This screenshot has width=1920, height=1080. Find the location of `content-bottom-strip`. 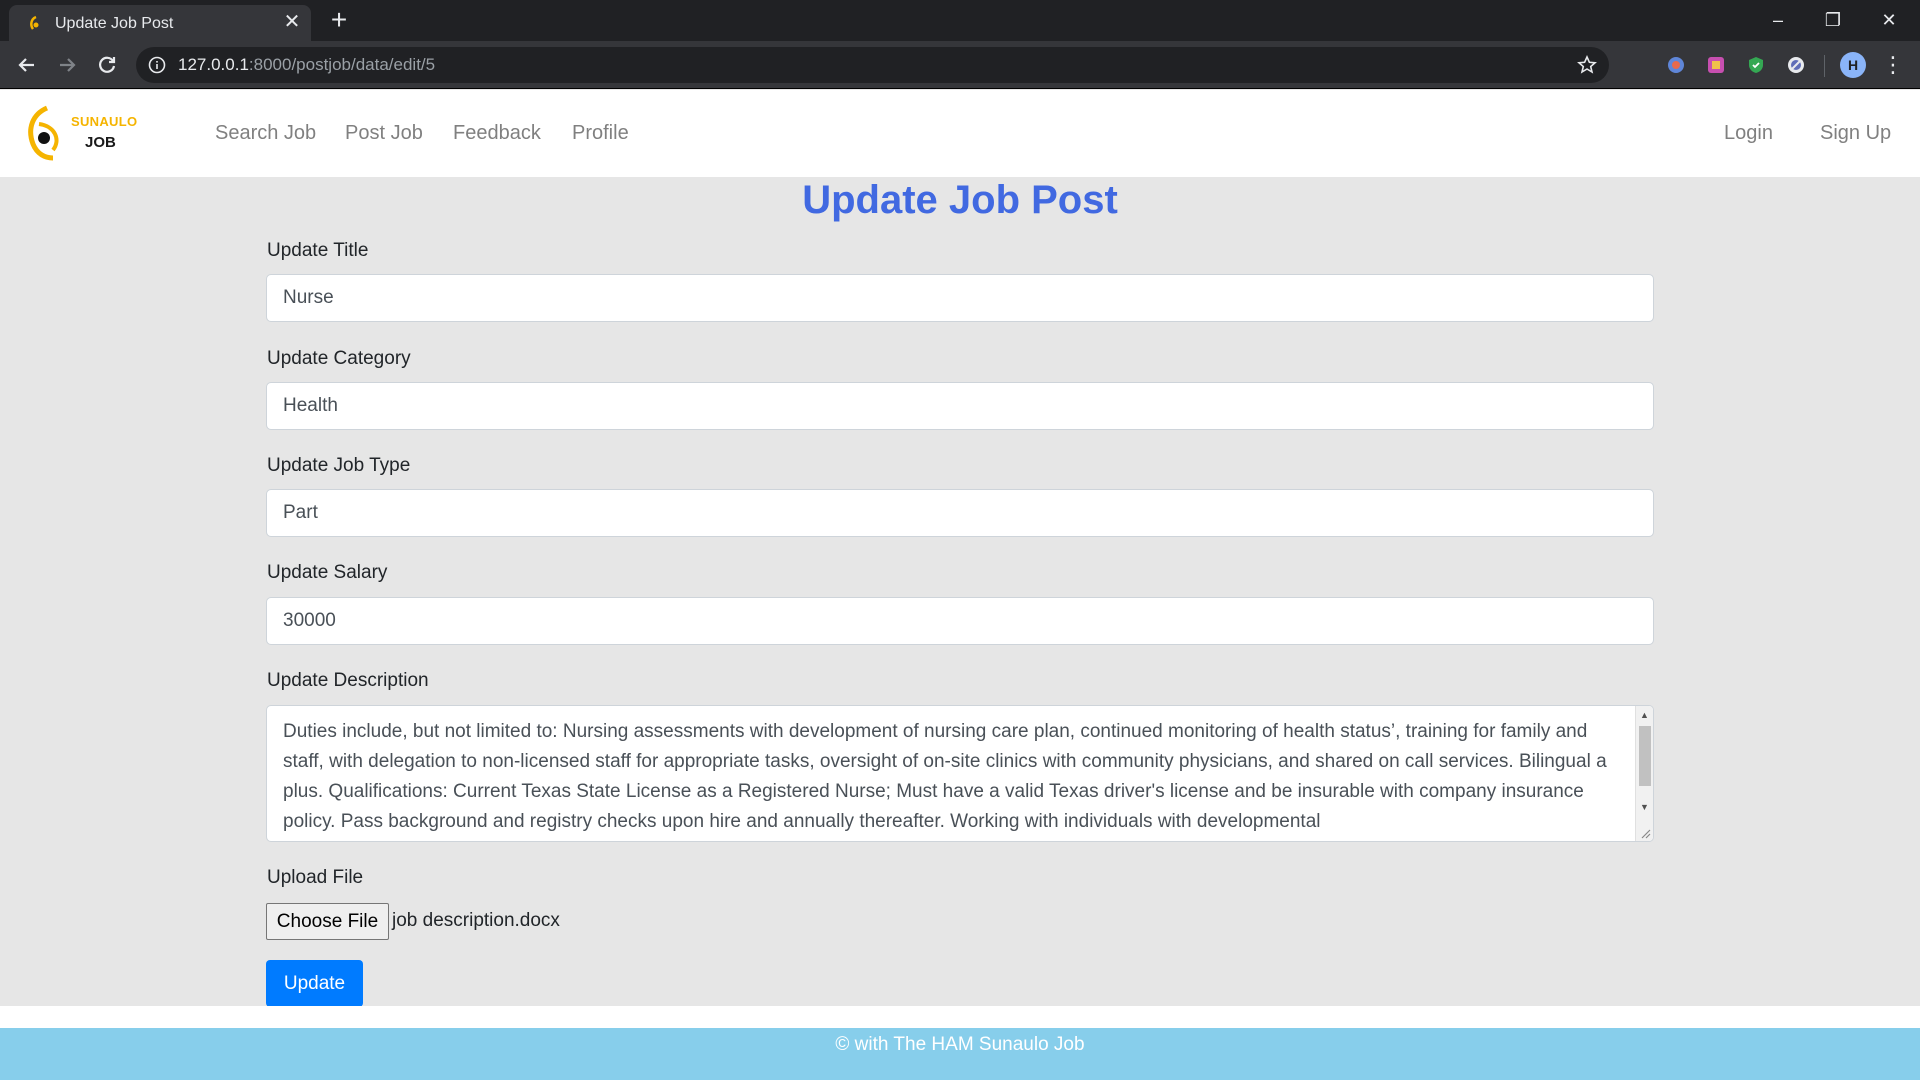

content-bottom-strip is located at coordinates (960, 1017).